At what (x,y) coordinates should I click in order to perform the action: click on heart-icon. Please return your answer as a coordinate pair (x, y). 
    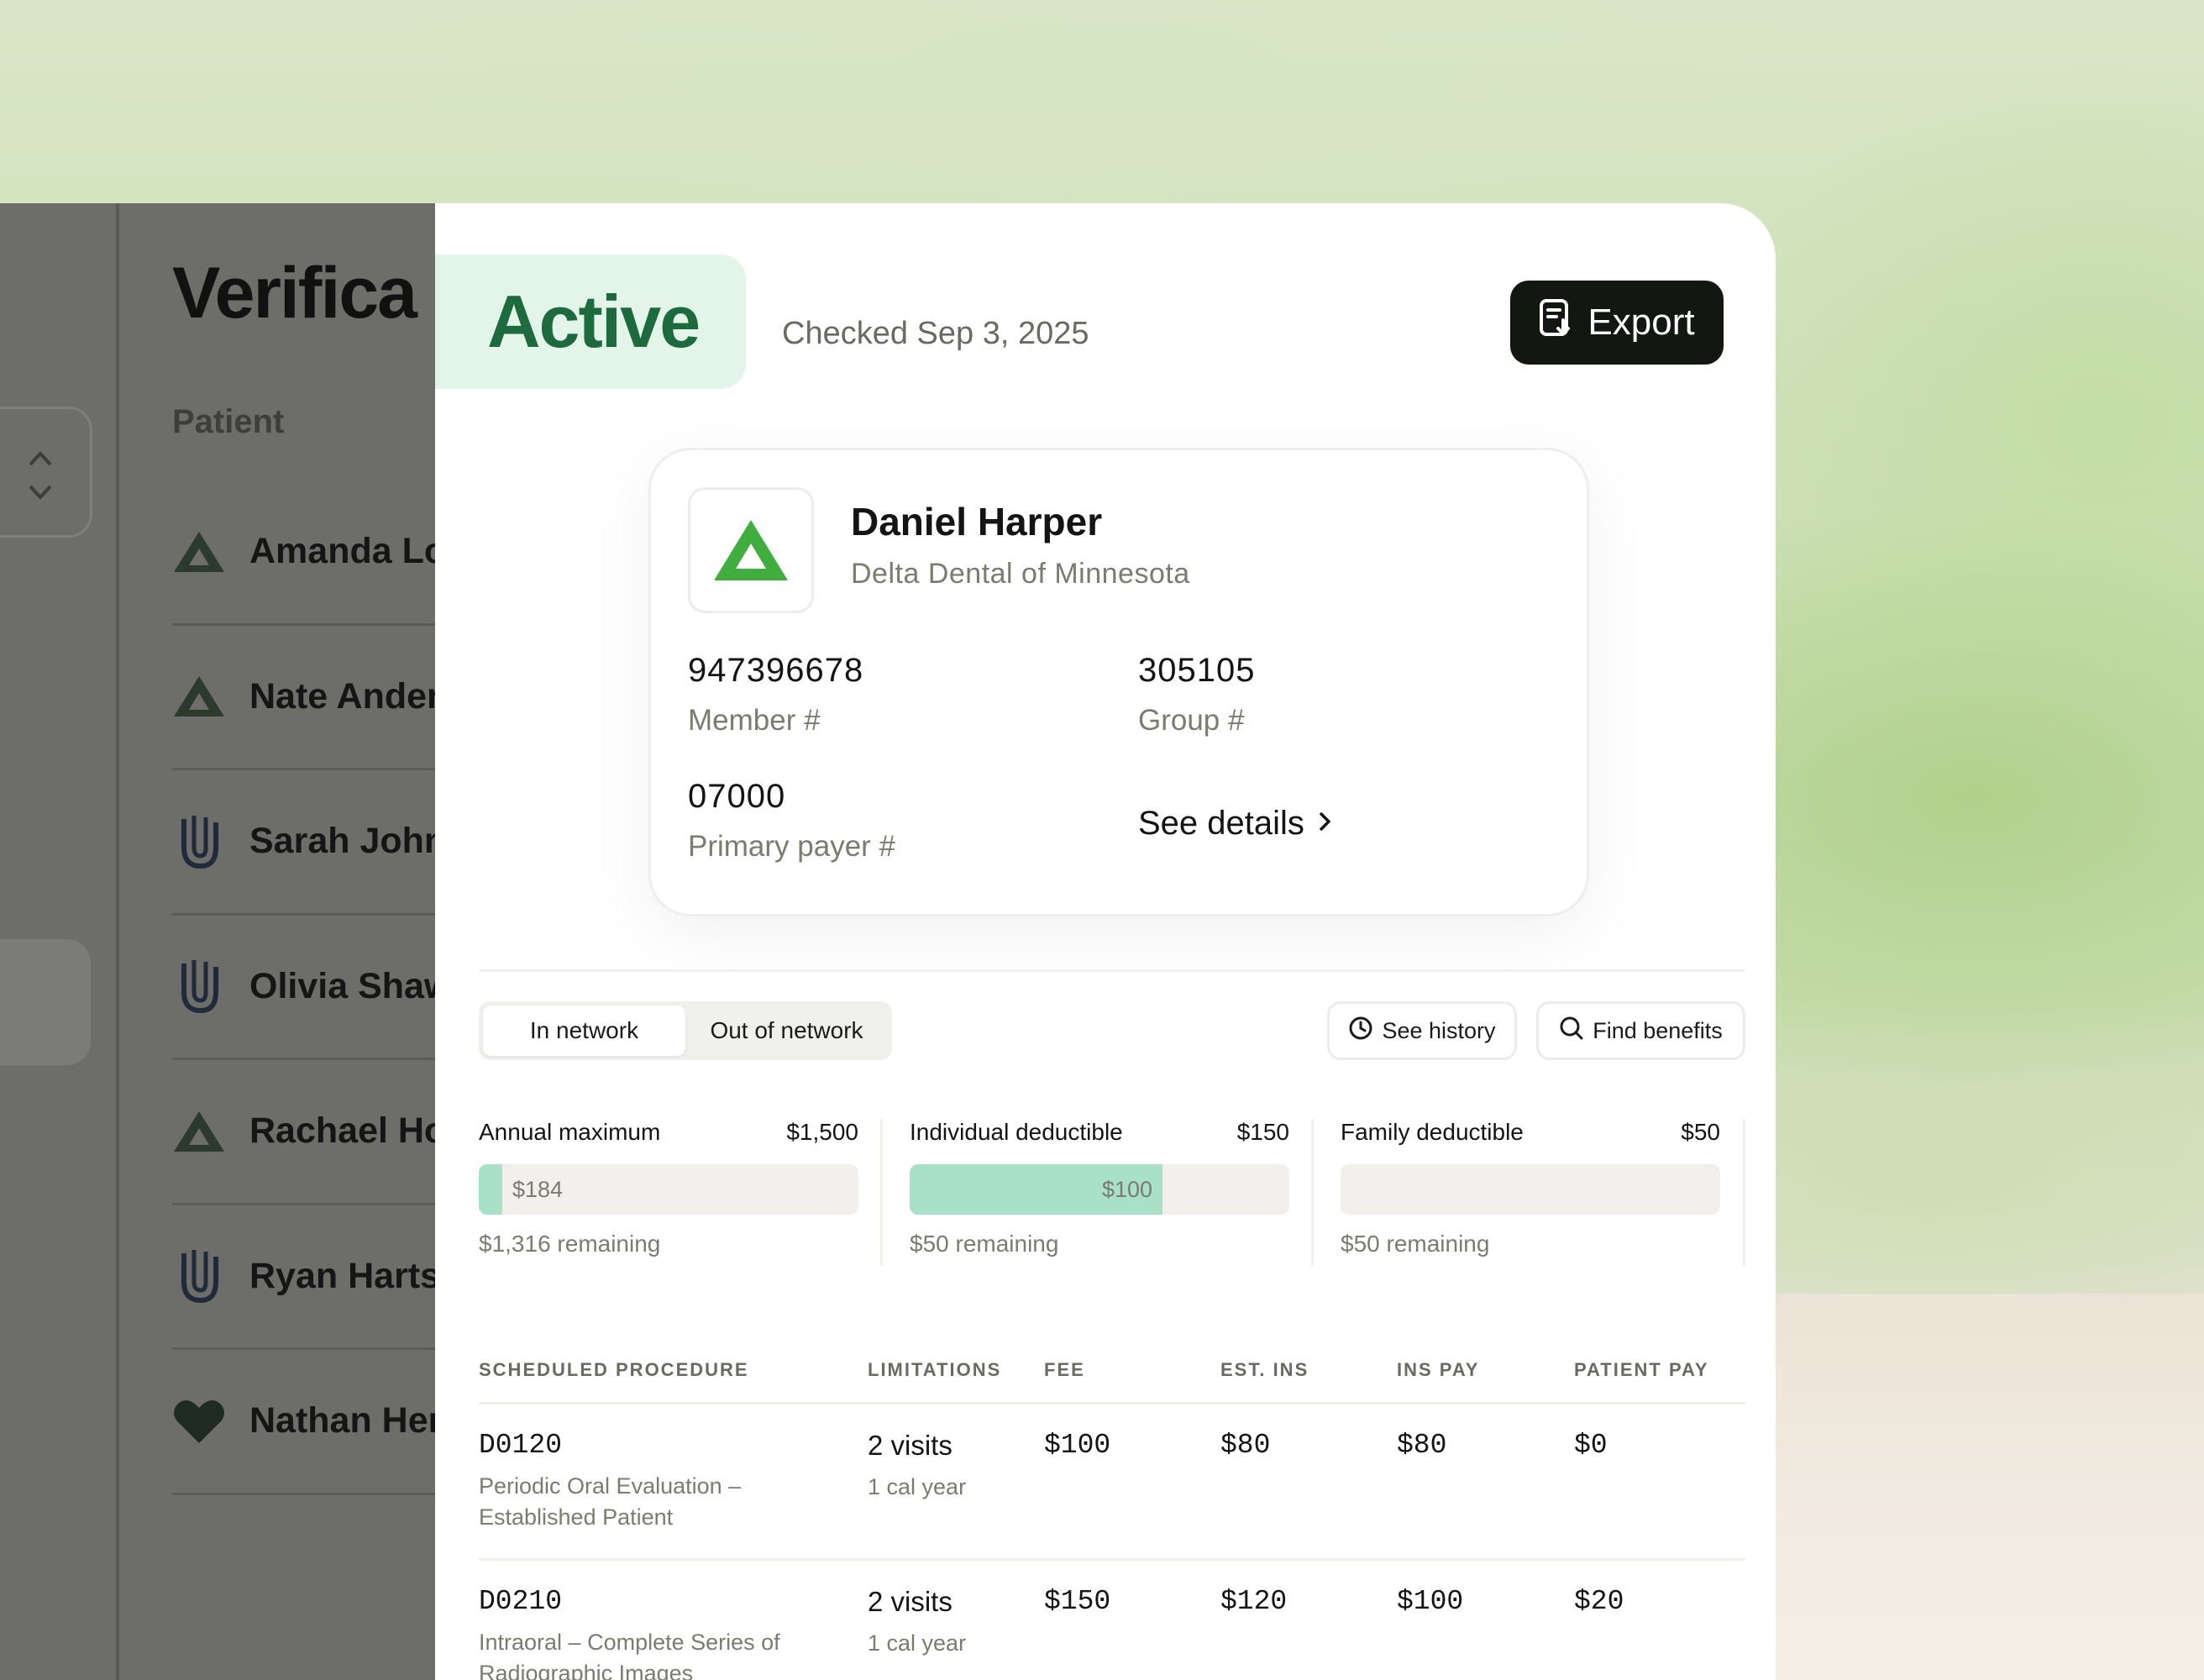
    Looking at the image, I should click on (199, 1421).